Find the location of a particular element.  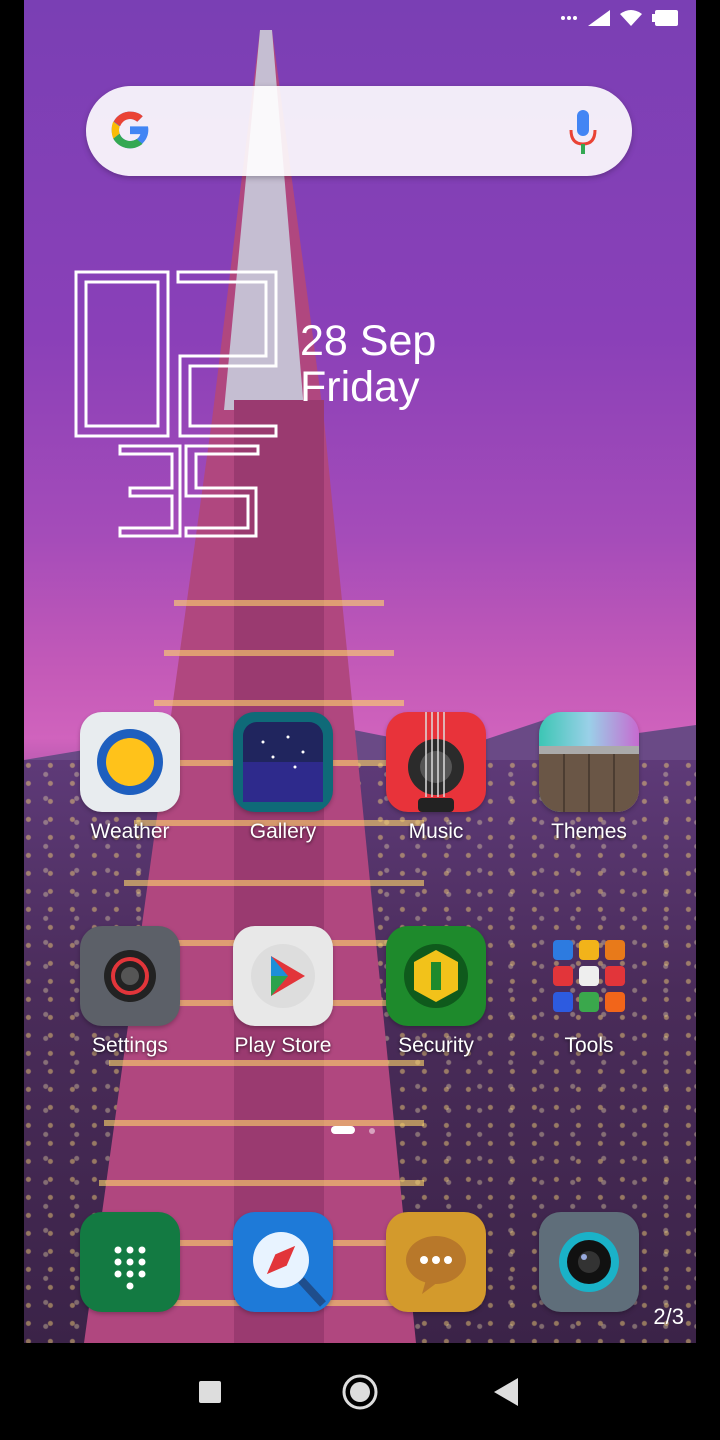

app-security: Security is located at coordinates (436, 992).